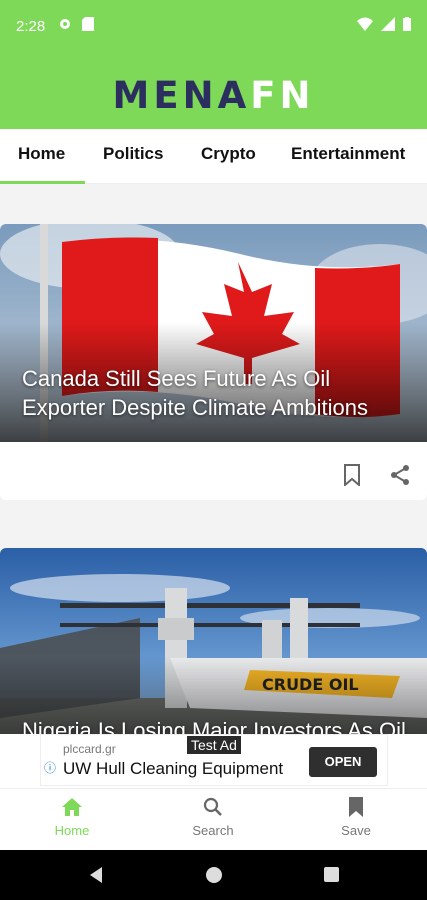 Image resolution: width=427 pixels, height=900 pixels. What do you see at coordinates (400, 475) in the screenshot?
I see `share-icon` at bounding box center [400, 475].